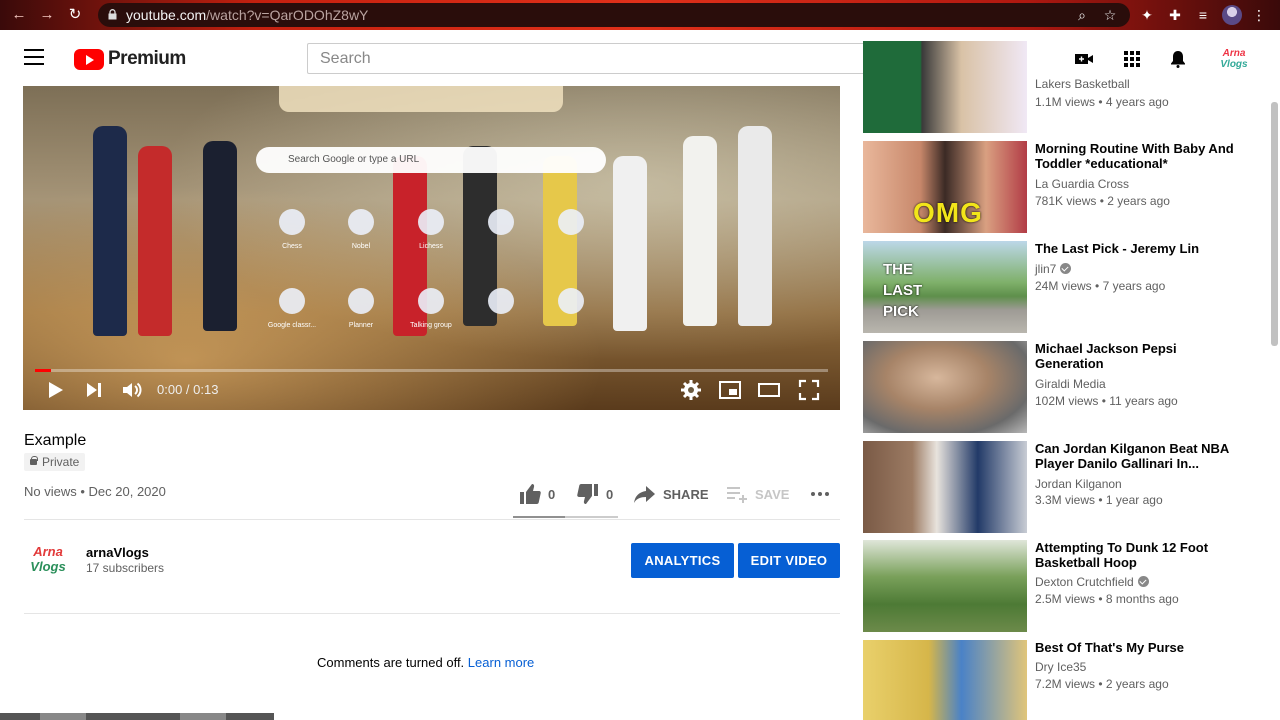  Describe the element at coordinates (112, 14) in the screenshot. I see `lock-icon` at that location.